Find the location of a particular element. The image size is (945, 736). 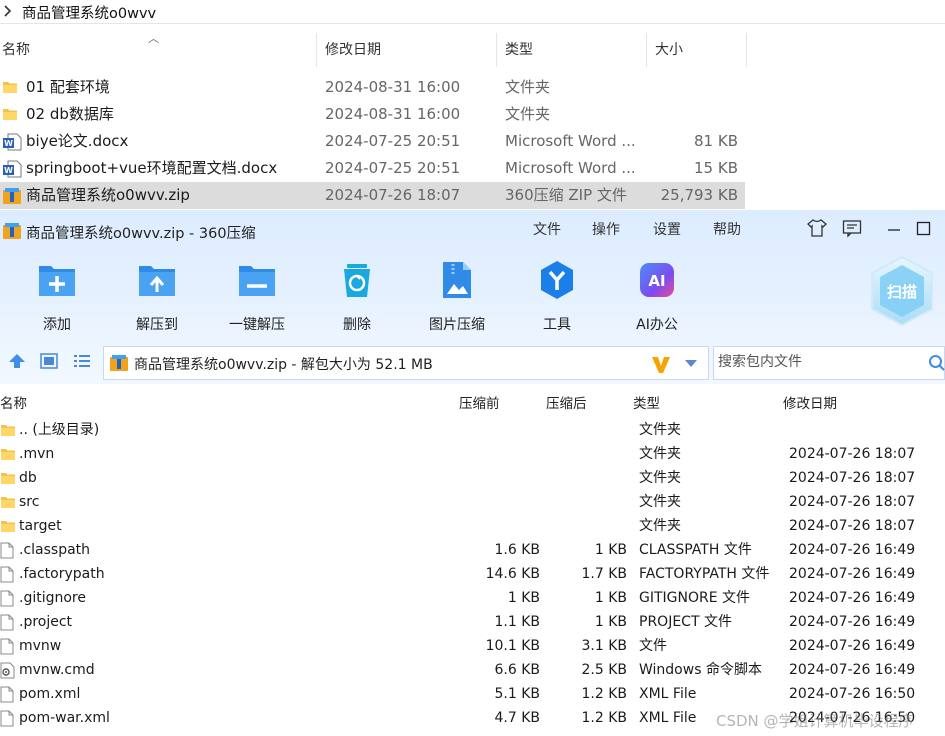

toolbar-button-tools: 工具 is located at coordinates (557, 296).